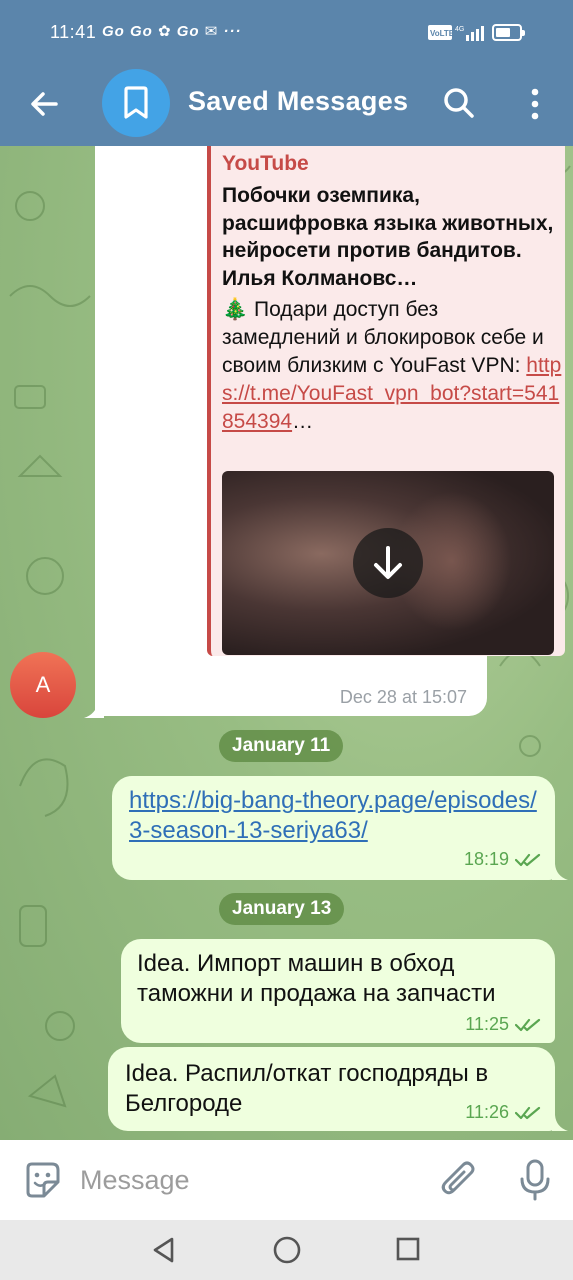 The width and height of the screenshot is (573, 1280). I want to click on message-meta: 11:25, so click(503, 1024).